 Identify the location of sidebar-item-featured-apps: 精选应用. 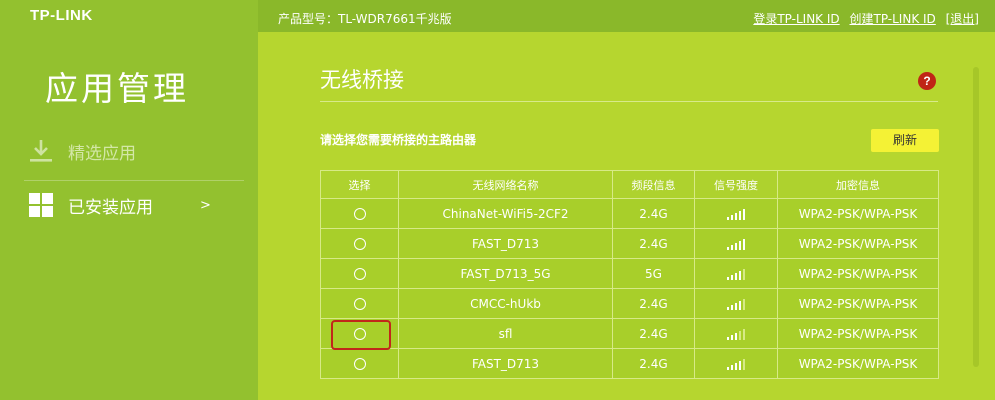
(128, 151).